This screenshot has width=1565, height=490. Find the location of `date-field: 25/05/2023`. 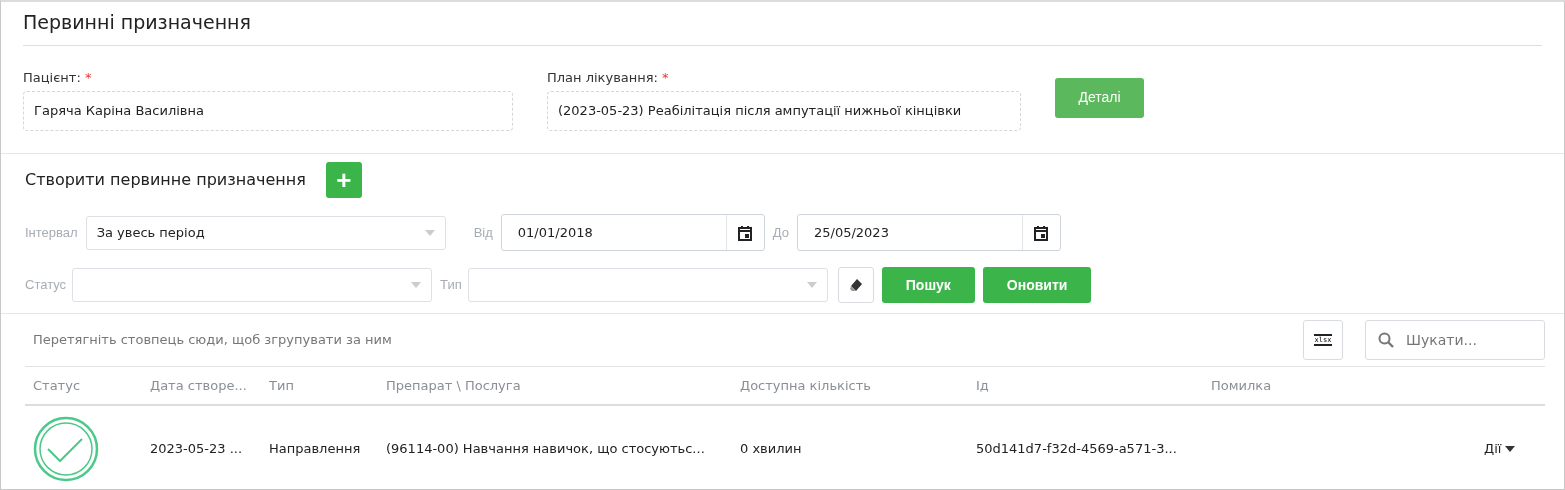

date-field: 25/05/2023 is located at coordinates (929, 232).